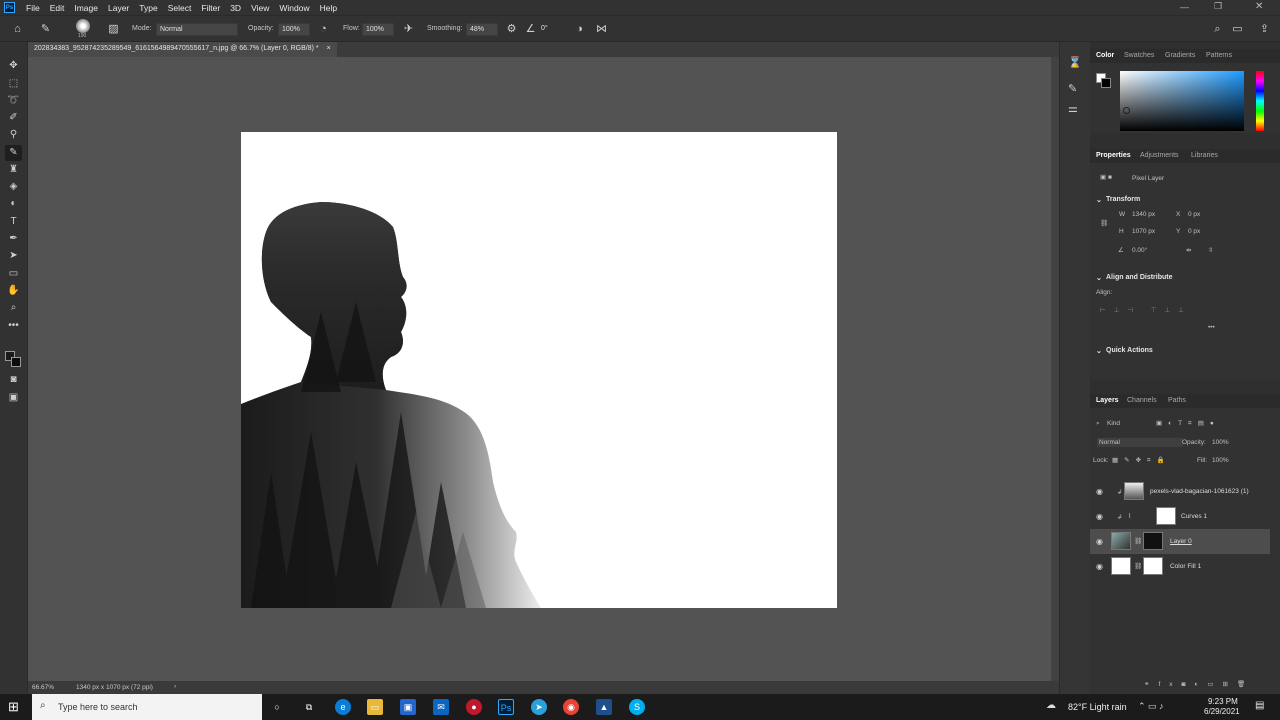 This screenshot has height=720, width=1280. I want to click on color-picker-cursor, so click(1126, 110).